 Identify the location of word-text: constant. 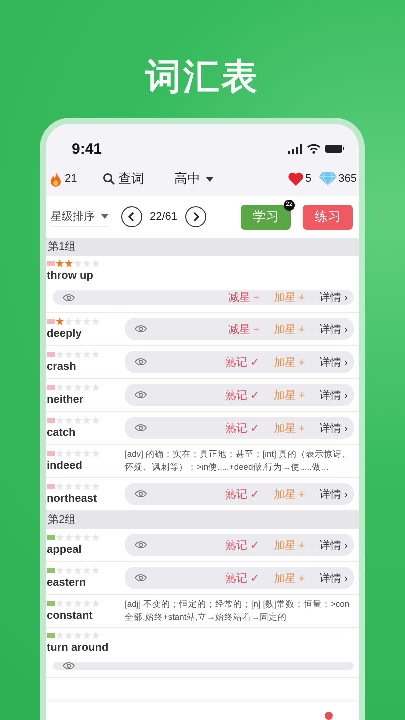
(70, 616).